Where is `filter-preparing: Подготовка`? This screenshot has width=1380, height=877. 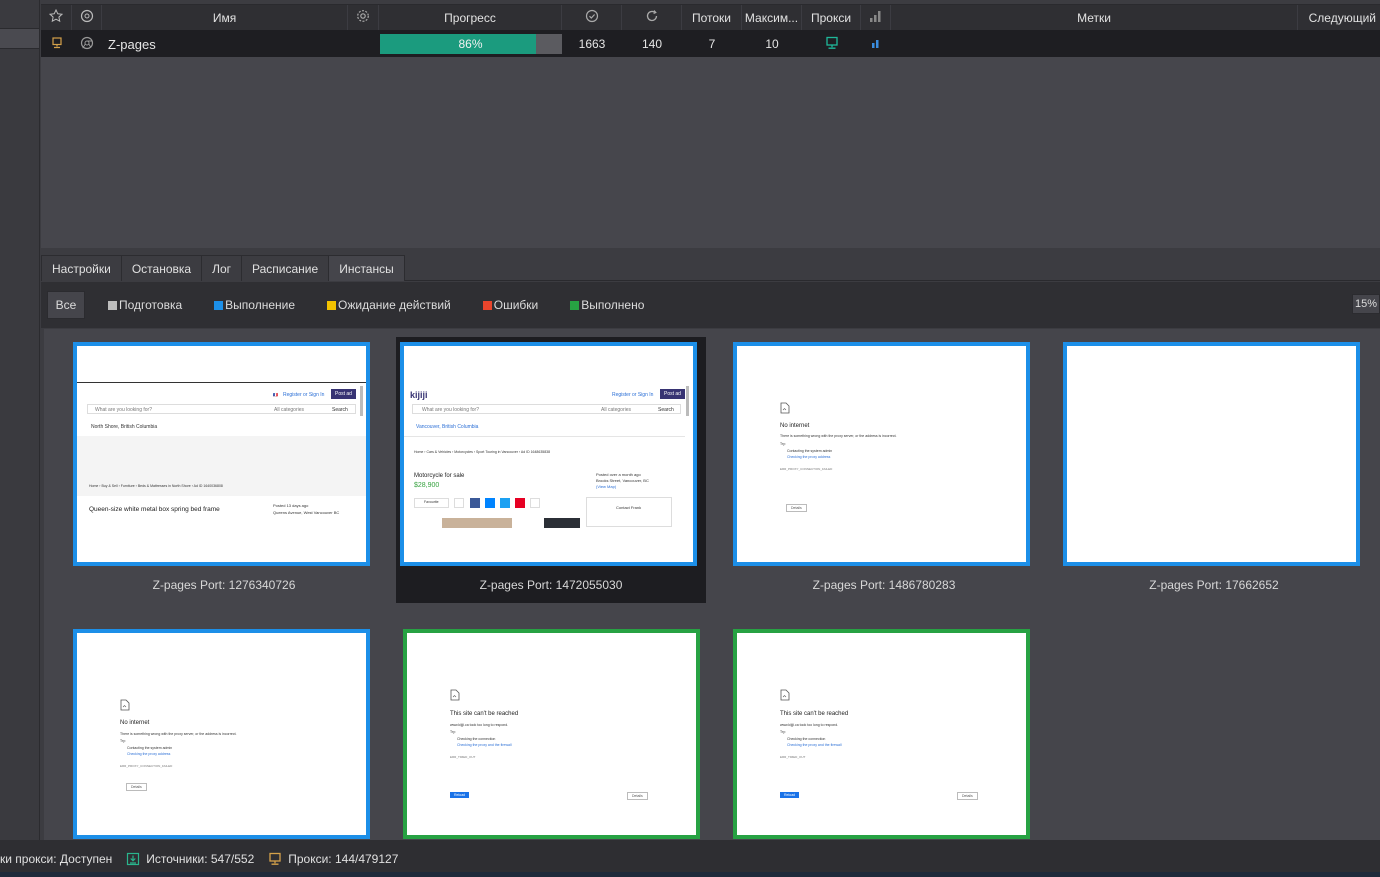
filter-preparing: Подготовка is located at coordinates (145, 305).